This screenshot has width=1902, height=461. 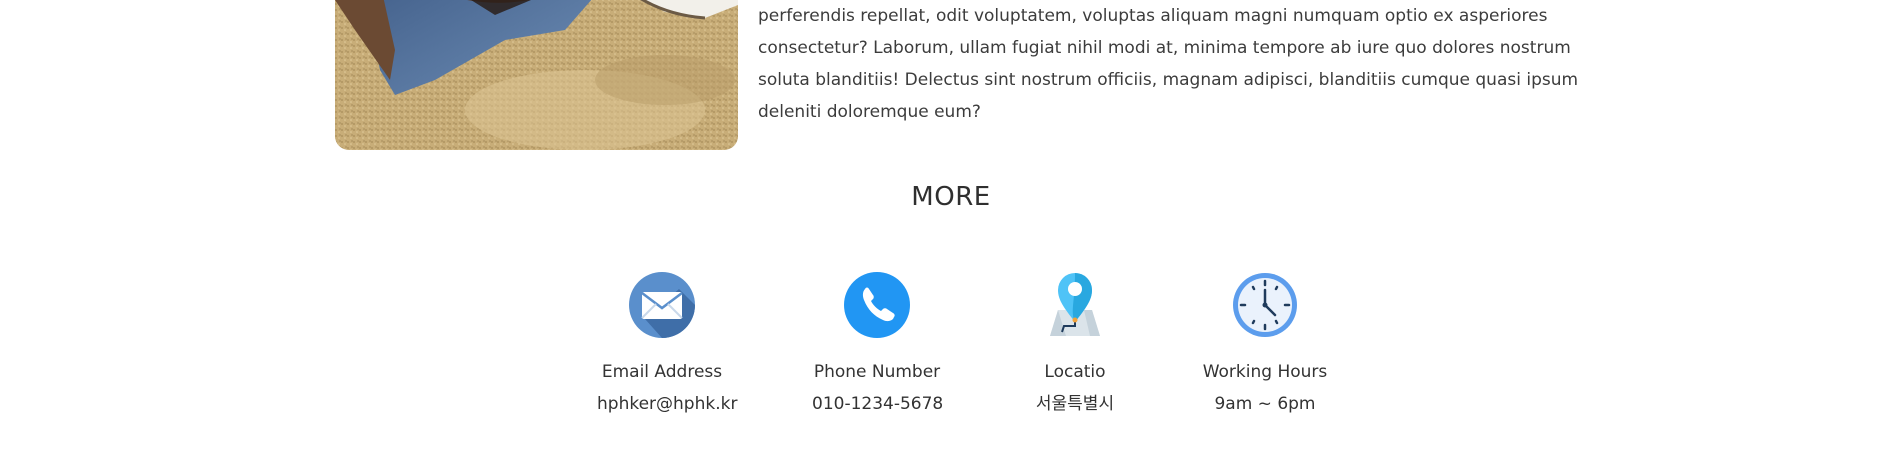 I want to click on contact-hours: Working Hours 9am ~ 6pm, so click(x=1265, y=346).